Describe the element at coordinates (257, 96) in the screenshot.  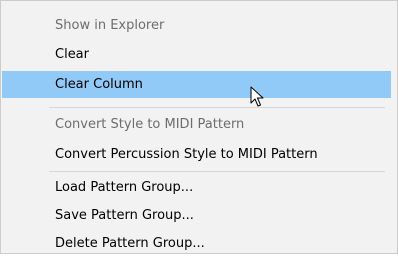
I see `arrow-pointer-icon` at that location.